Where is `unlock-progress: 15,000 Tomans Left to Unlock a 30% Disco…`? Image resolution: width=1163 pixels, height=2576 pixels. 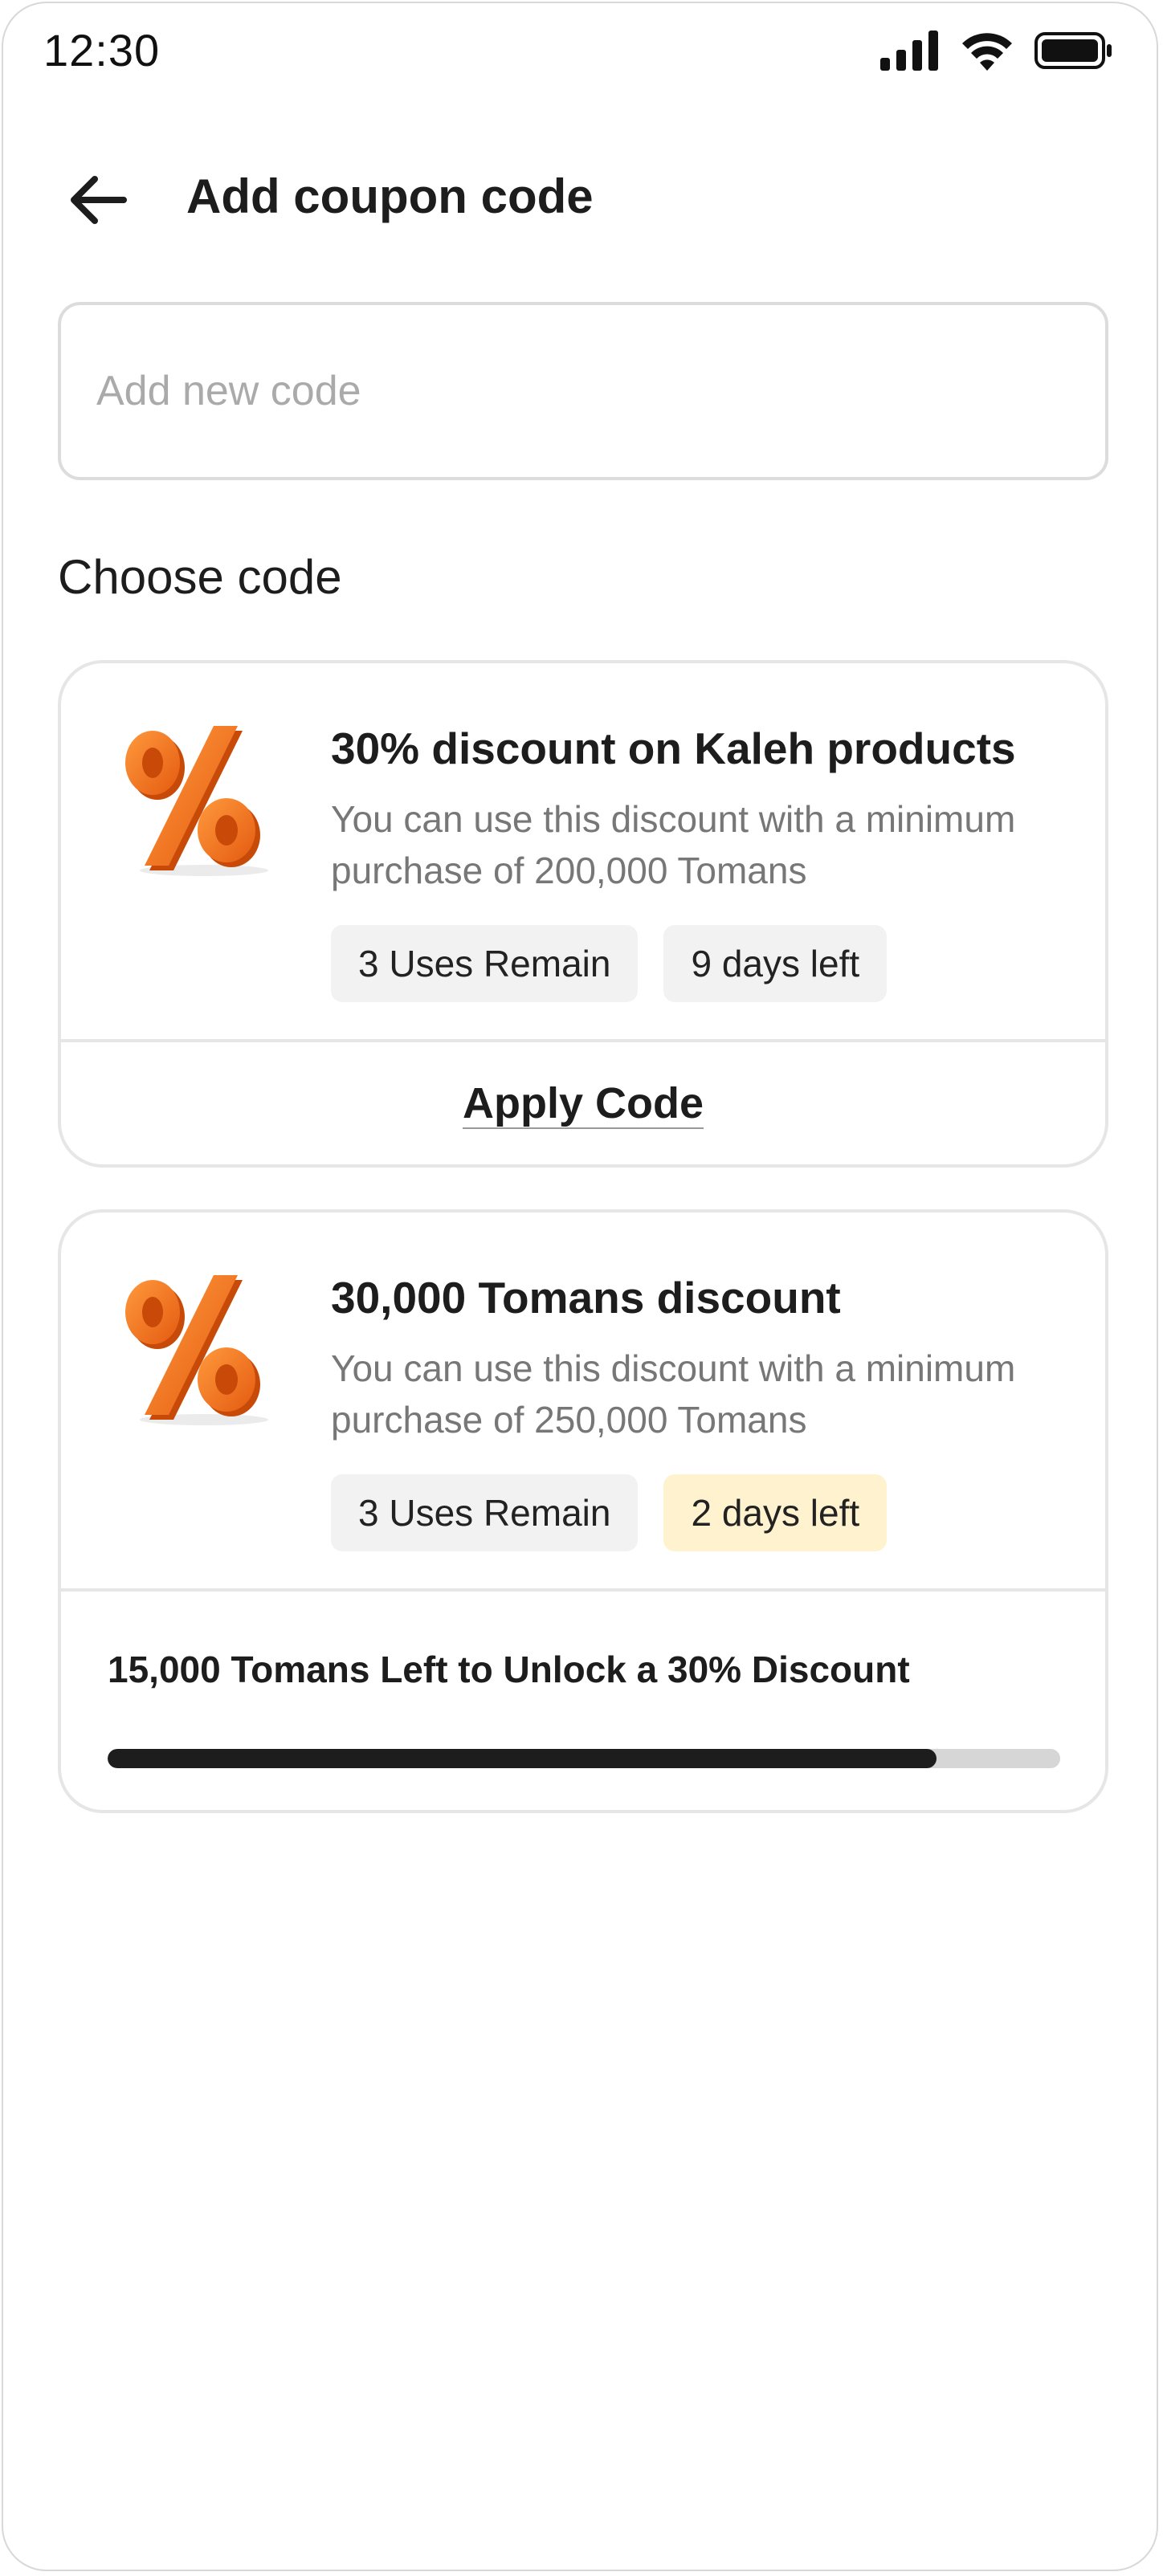
unlock-progress: 15,000 Tomans Left to Unlock a 30% Disco… is located at coordinates (583, 1701).